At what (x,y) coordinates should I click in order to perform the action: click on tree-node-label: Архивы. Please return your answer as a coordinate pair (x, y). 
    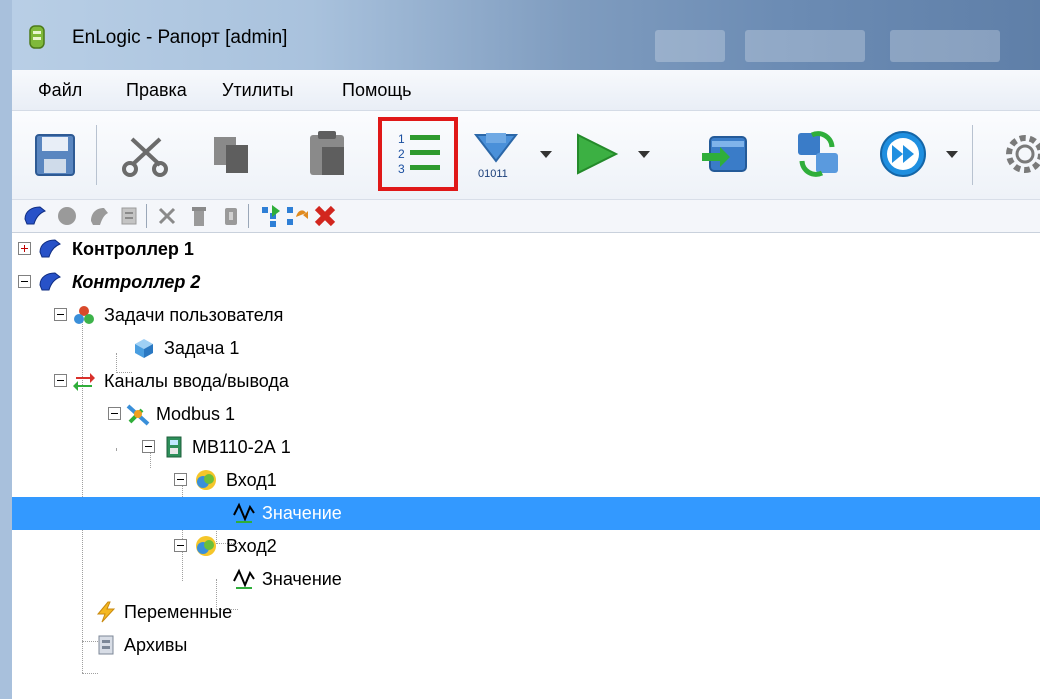
    Looking at the image, I should click on (156, 645).